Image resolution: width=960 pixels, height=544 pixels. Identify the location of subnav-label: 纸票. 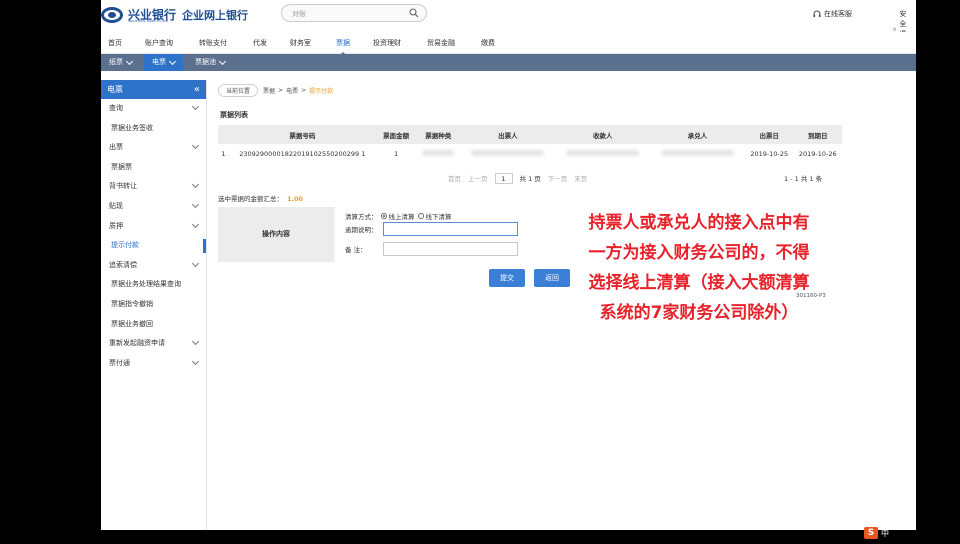
(116, 62).